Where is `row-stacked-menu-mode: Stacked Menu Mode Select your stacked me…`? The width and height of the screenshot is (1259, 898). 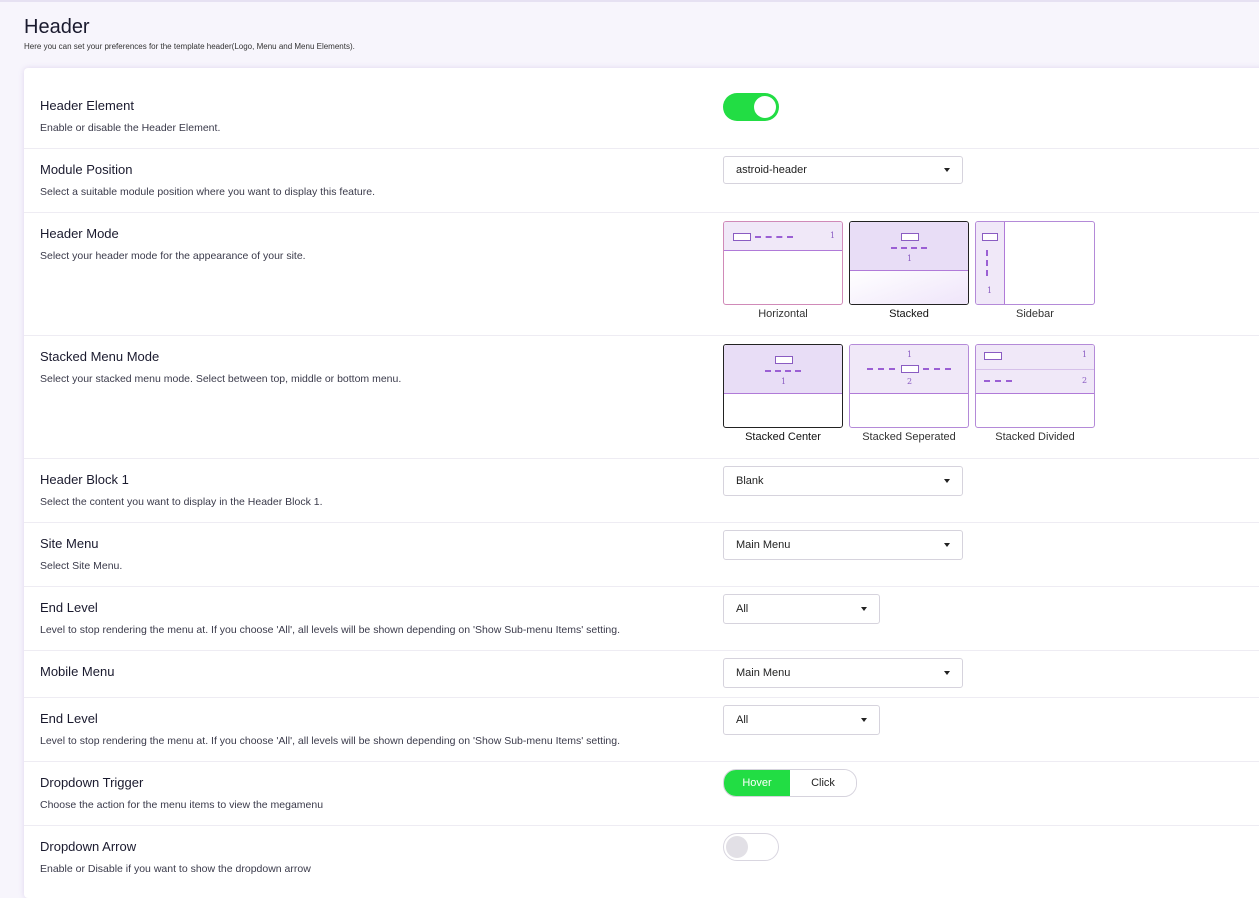
row-stacked-menu-mode: Stacked Menu Mode Select your stacked me… is located at coordinates (641, 397).